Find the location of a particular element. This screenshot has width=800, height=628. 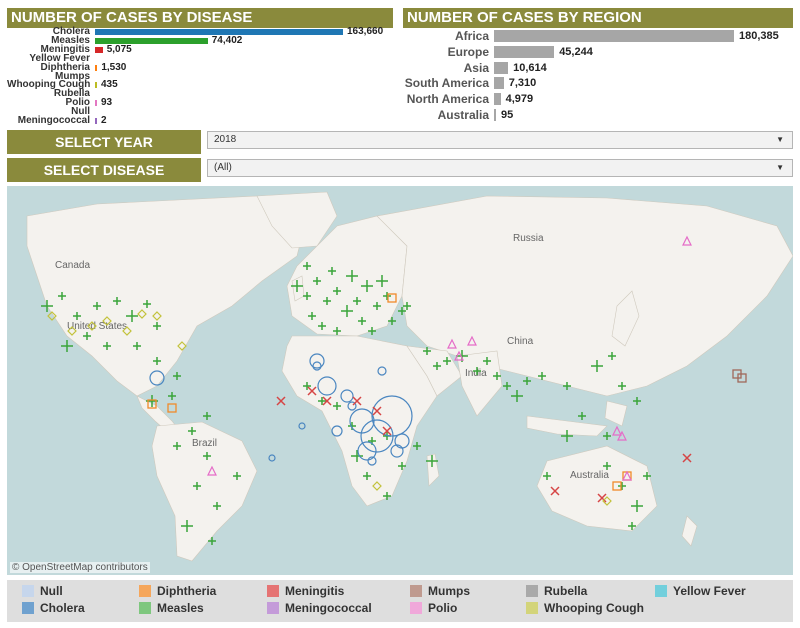

region-bar-label: Australia is located at coordinates (463, 115).